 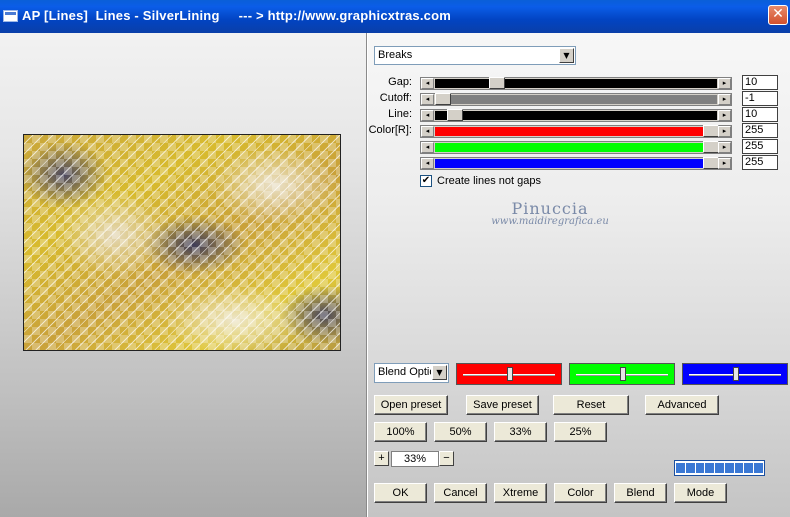 I want to click on color-b-value-field: 255, so click(x=760, y=162).